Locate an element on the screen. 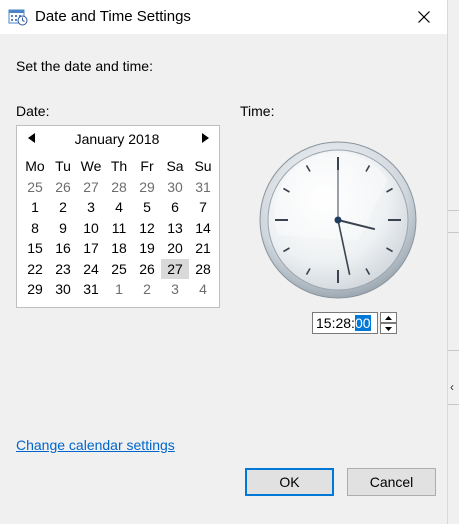 The width and height of the screenshot is (459, 524). time-minutes: 28 is located at coordinates (343, 323).